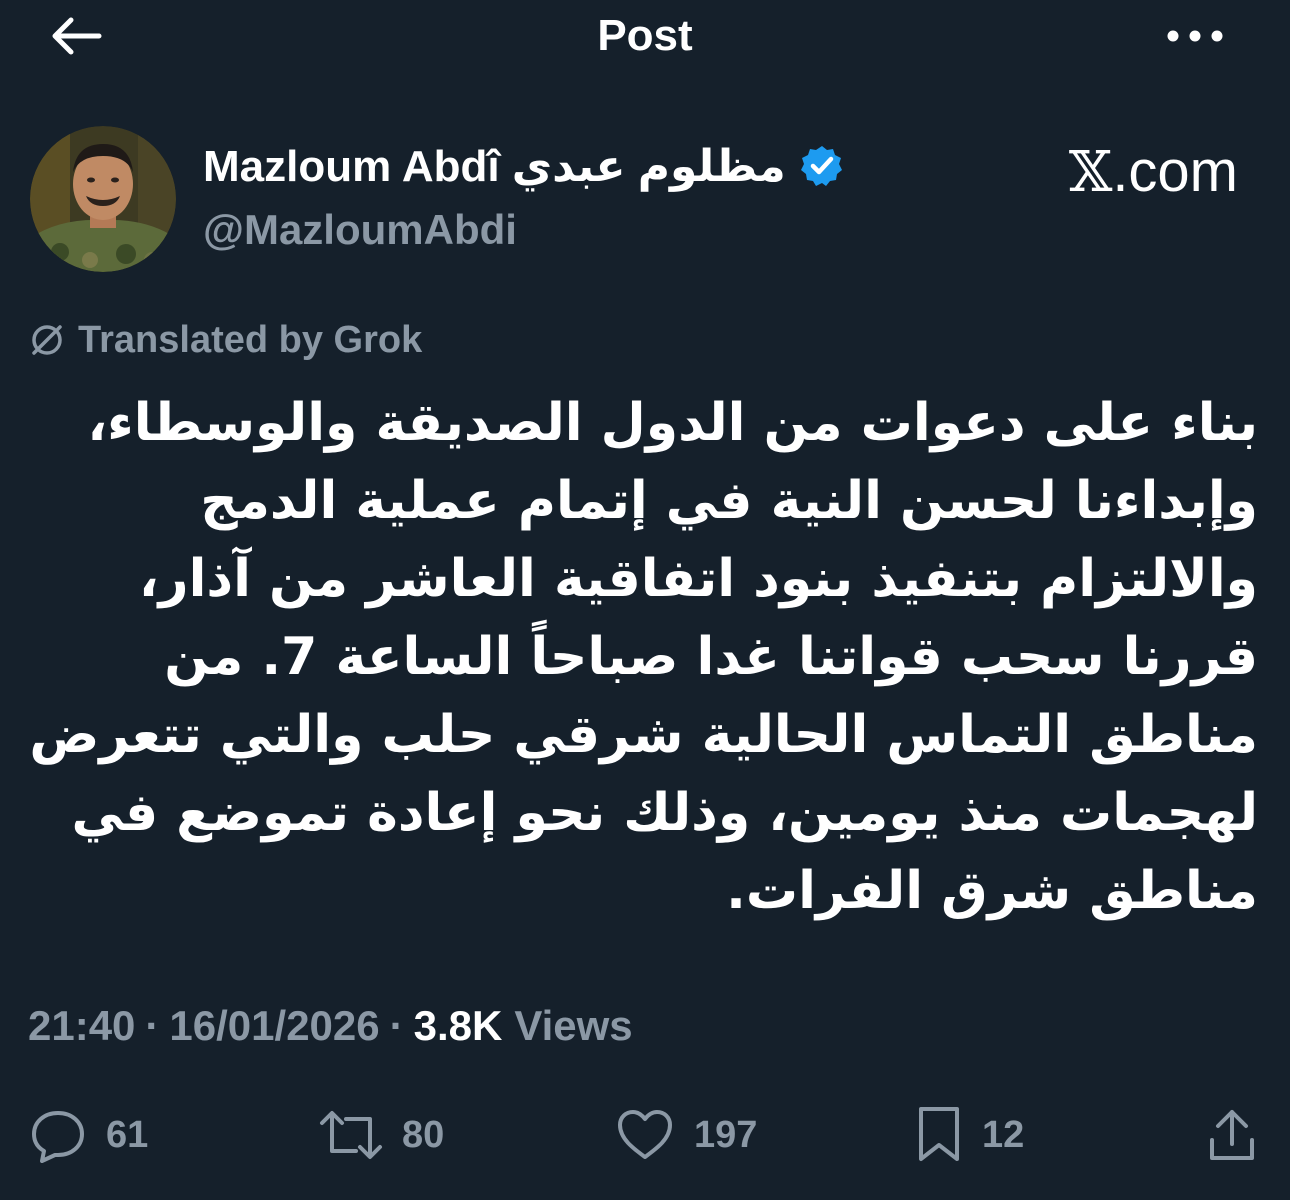 The image size is (1290, 1200). I want to click on views-count: 3.8K, so click(458, 1025).